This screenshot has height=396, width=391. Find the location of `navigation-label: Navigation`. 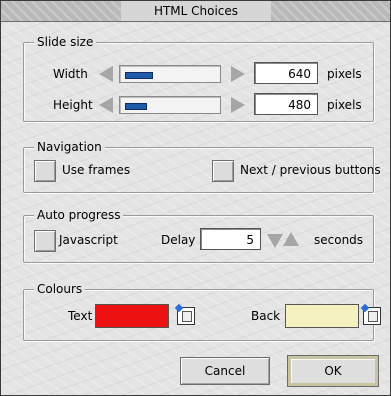

navigation-label: Navigation is located at coordinates (69, 147).